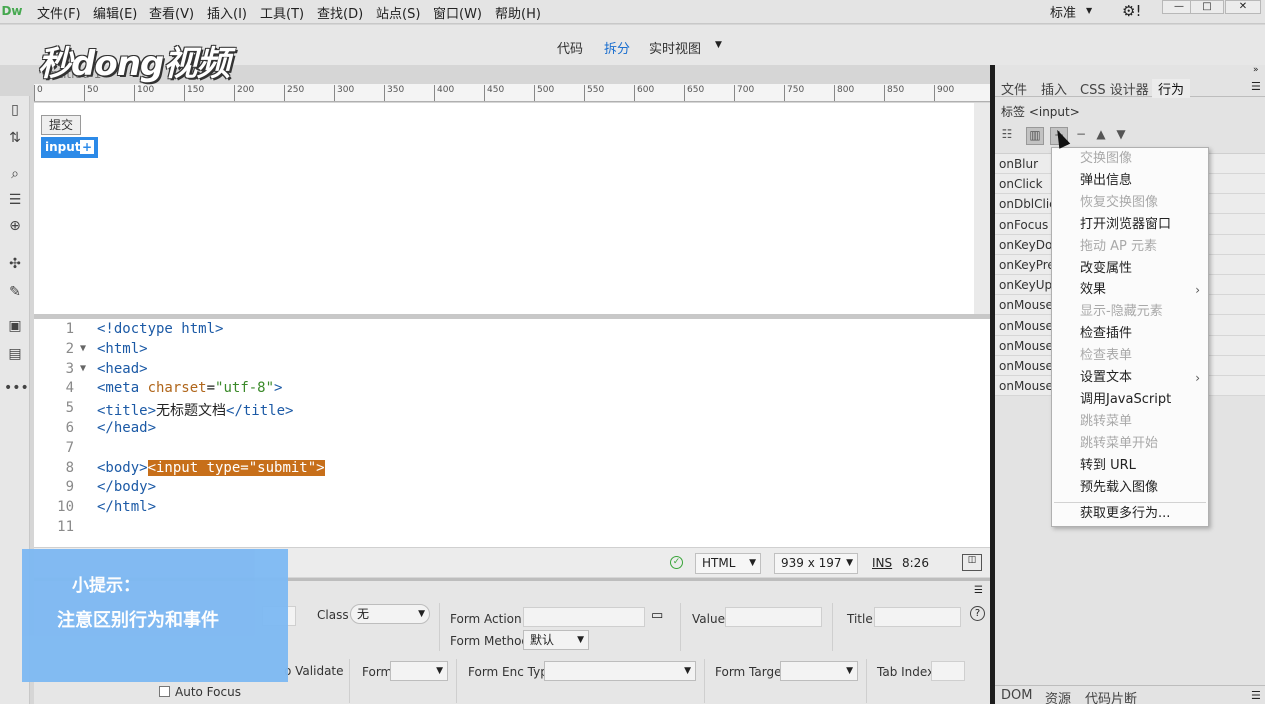 Image resolution: width=1265 pixels, height=704 pixels. Describe the element at coordinates (1171, 88) in the screenshot. I see `tab-behaviors: 行为` at that location.